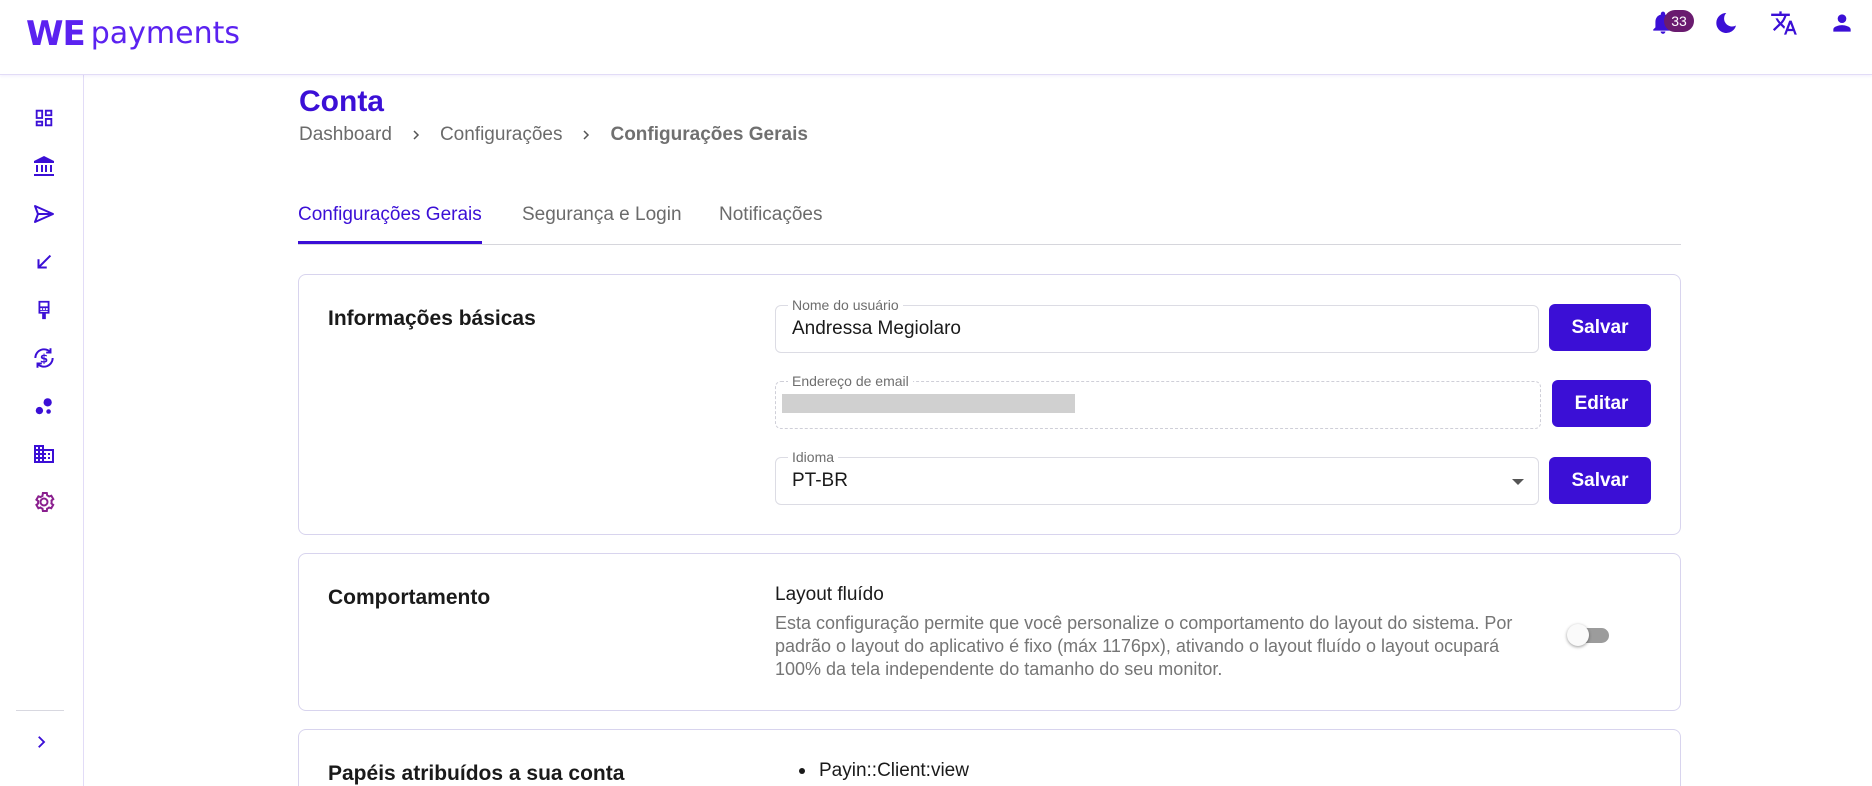  What do you see at coordinates (602, 222) in the screenshot?
I see `tab-seguranca-login: Segurança e Login` at bounding box center [602, 222].